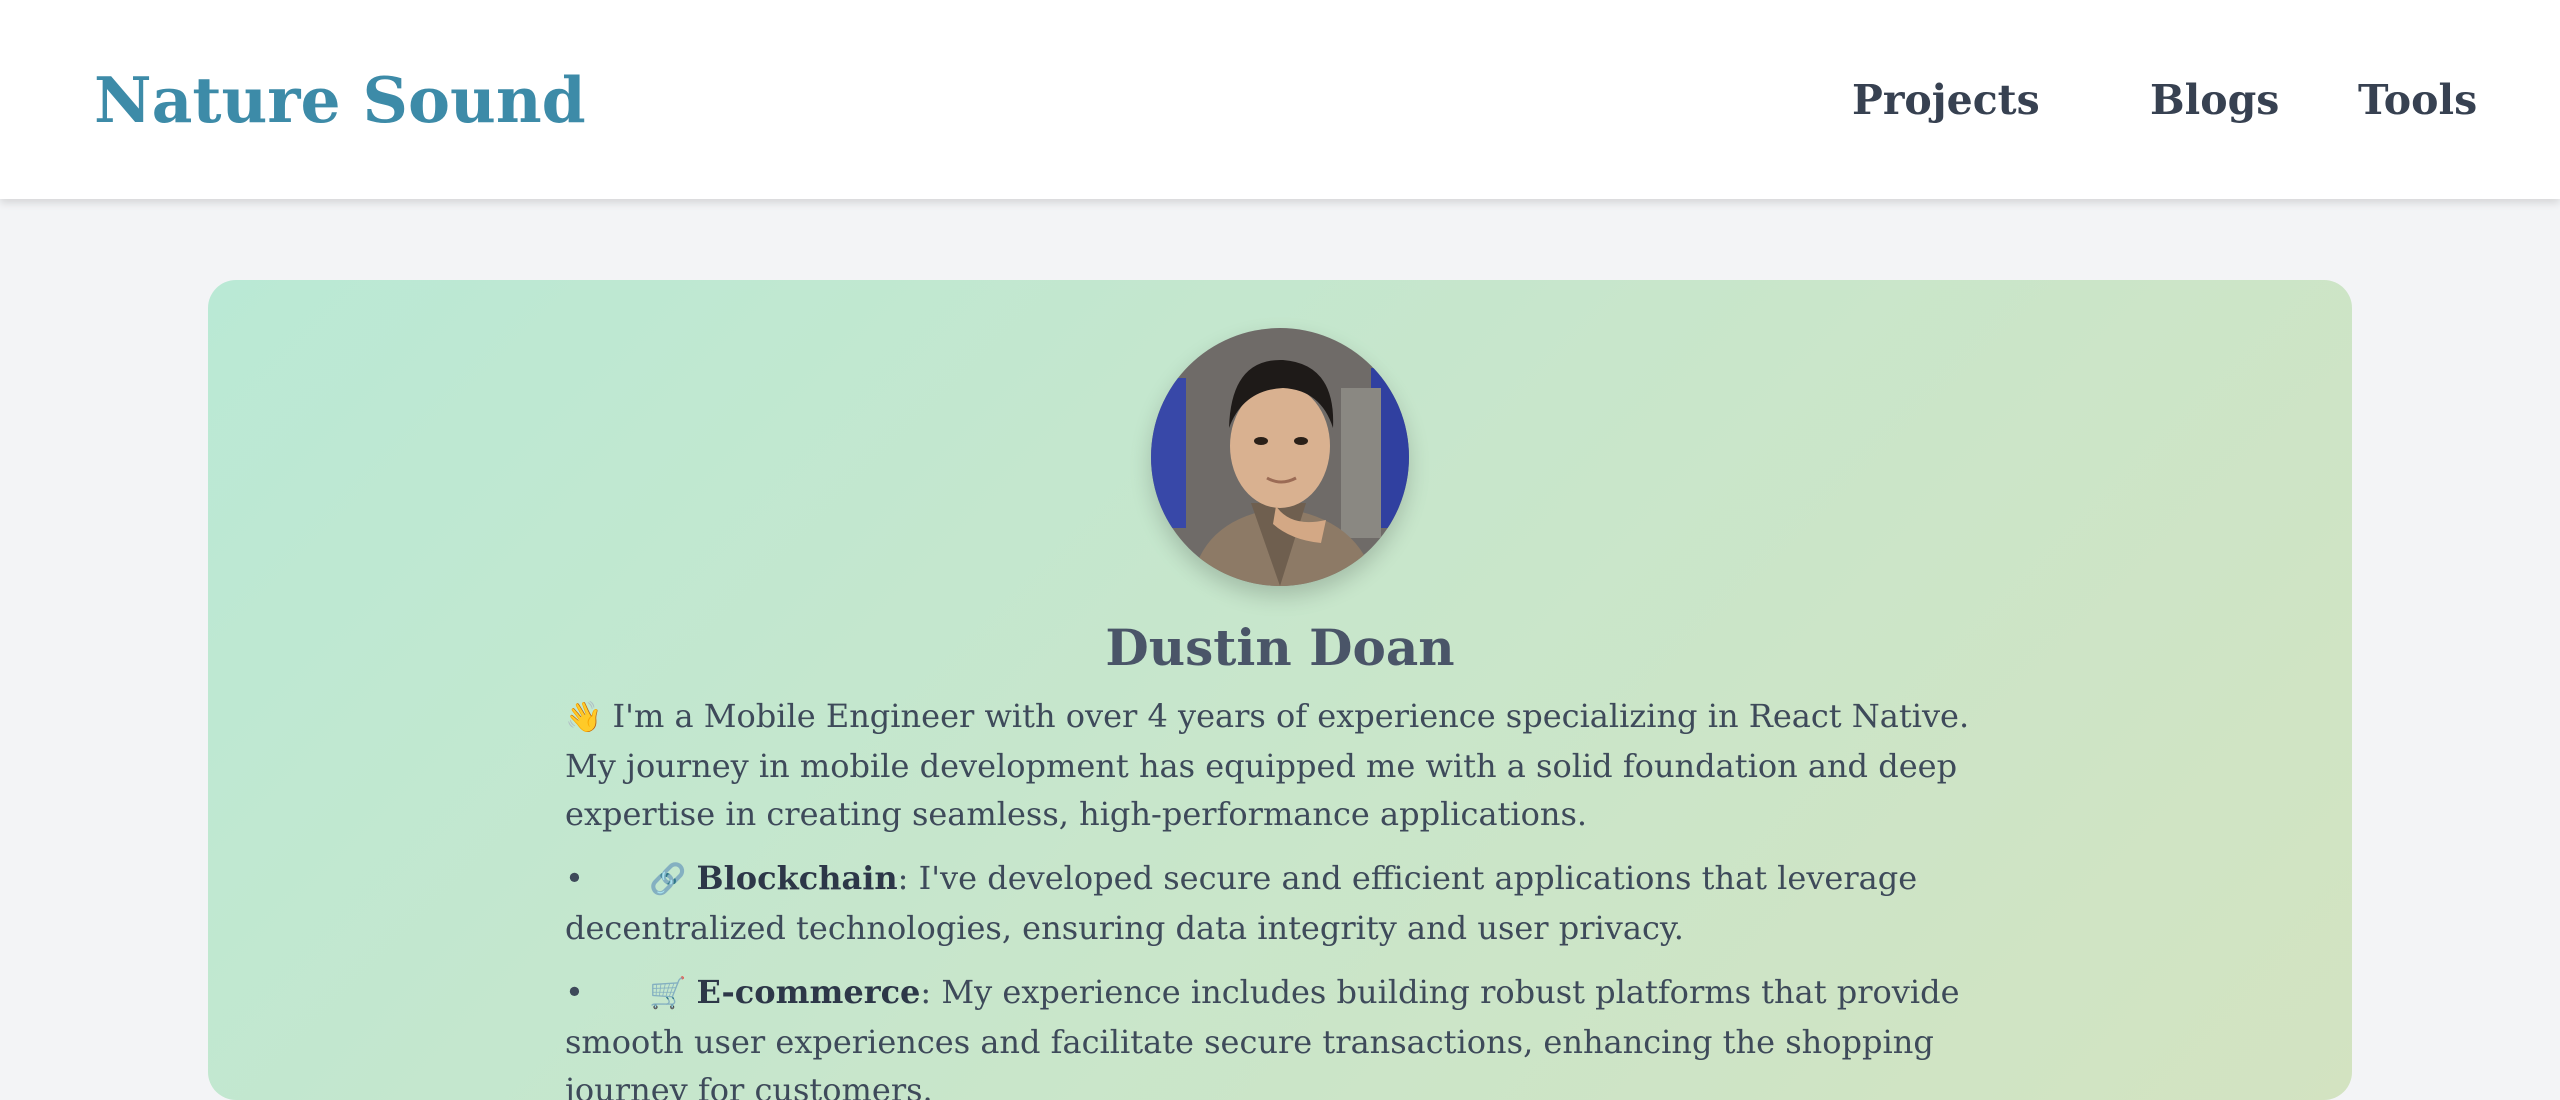 This screenshot has width=2560, height=1100. Describe the element at coordinates (1280, 647) in the screenshot. I see `profile-name: Dustin Doan` at that location.